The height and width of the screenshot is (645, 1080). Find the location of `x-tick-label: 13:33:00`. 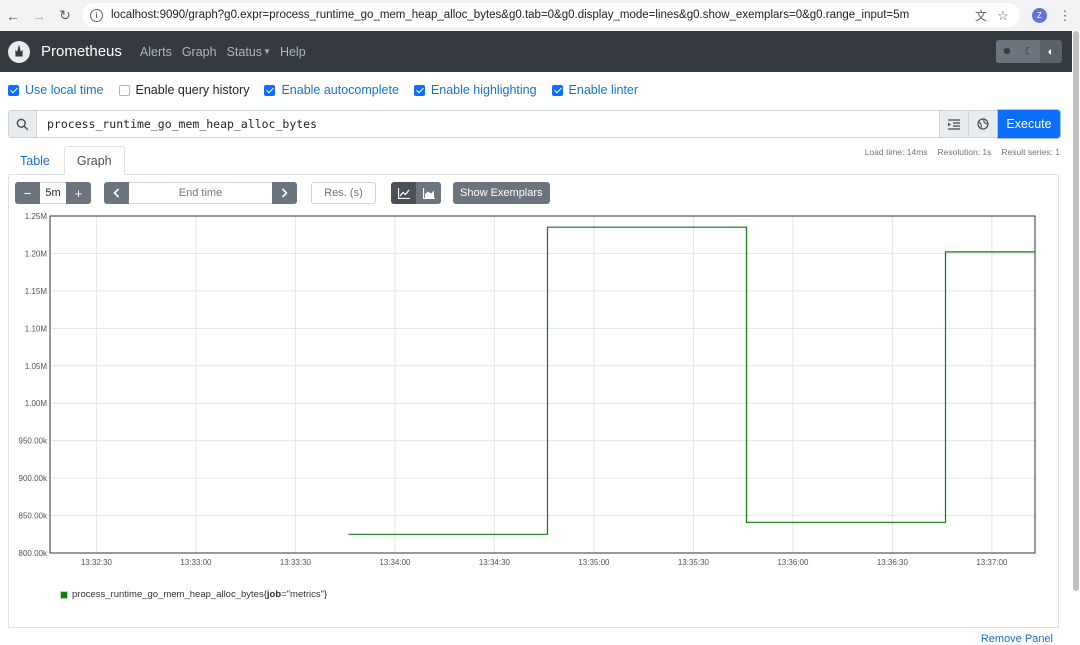

x-tick-label: 13:33:00 is located at coordinates (196, 562).